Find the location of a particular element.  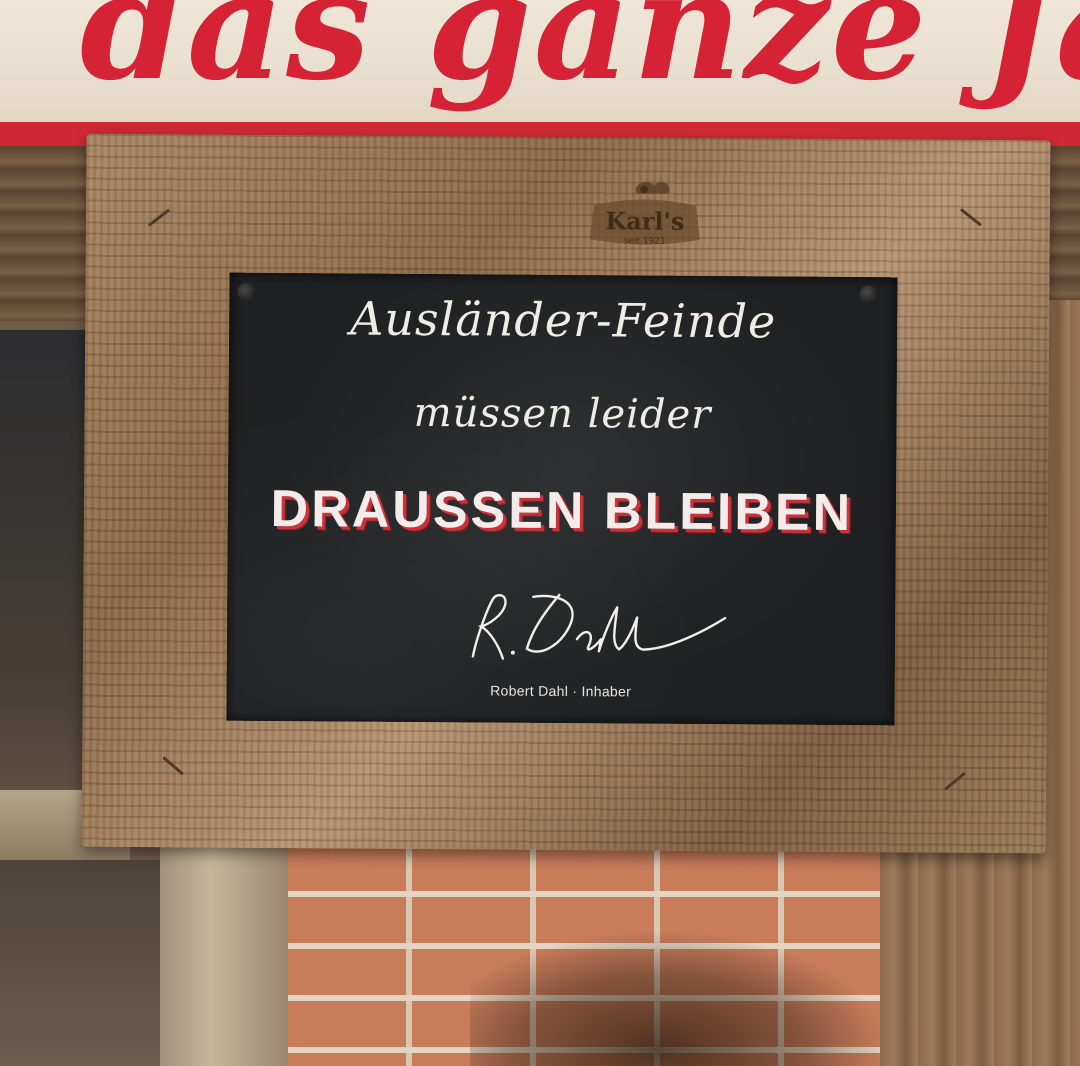

sign-line-1: Ausländer-Feinde is located at coordinates (563, 320).